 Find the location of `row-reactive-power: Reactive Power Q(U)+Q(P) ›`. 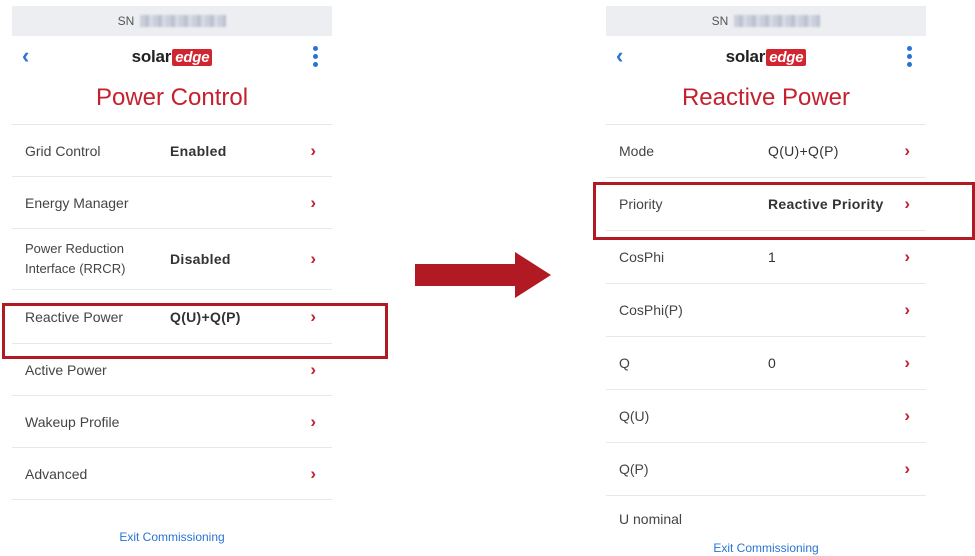

row-reactive-power: Reactive Power Q(U)+Q(P) › is located at coordinates (172, 317).